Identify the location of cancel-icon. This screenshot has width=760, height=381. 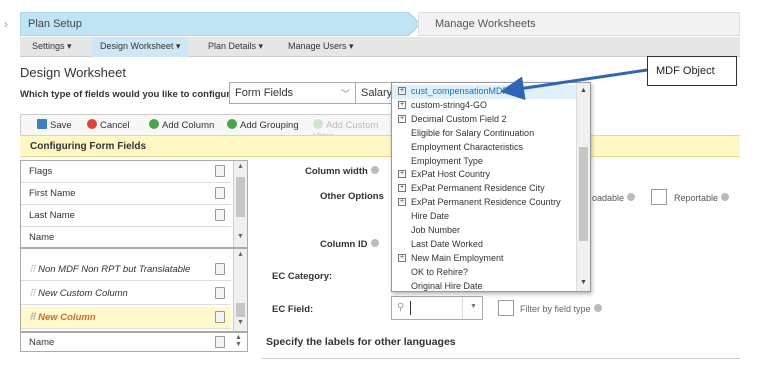
(92, 124).